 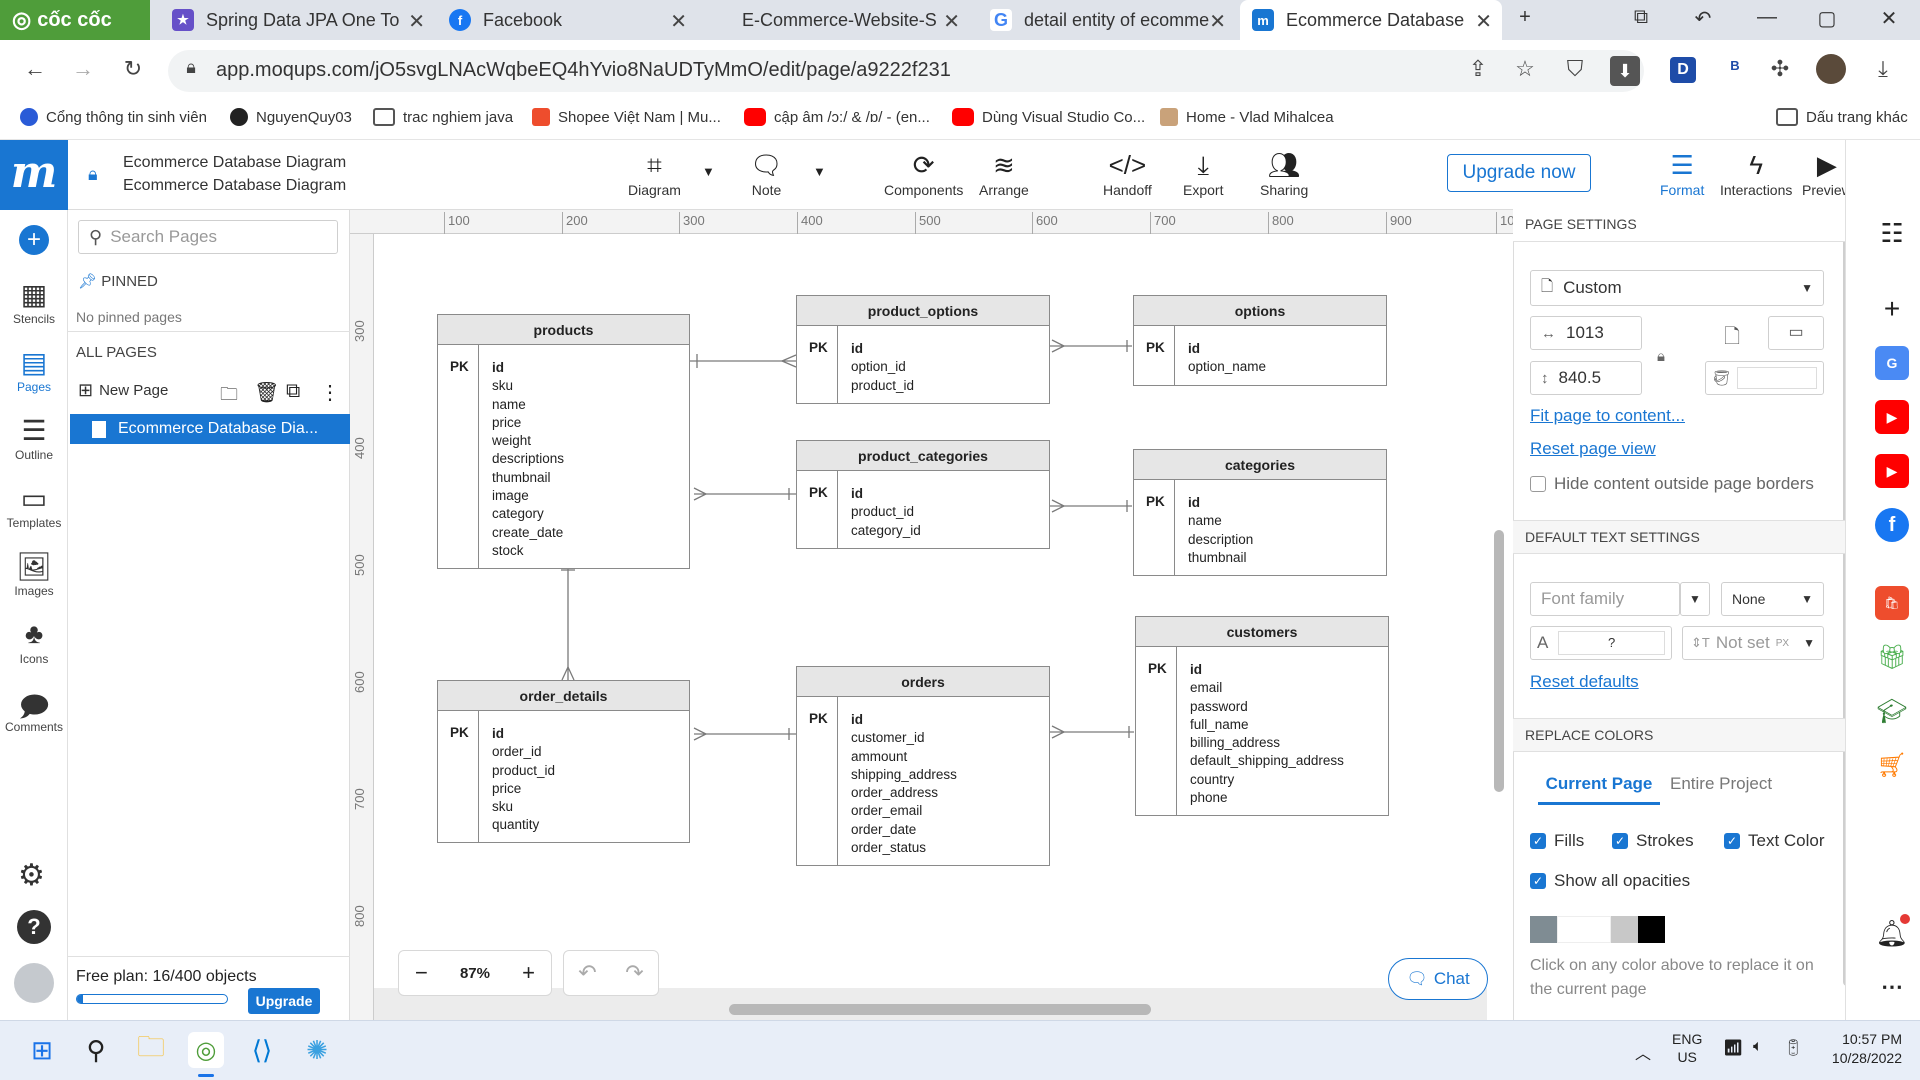 I want to click on more-icon: ⋯, so click(x=1892, y=987).